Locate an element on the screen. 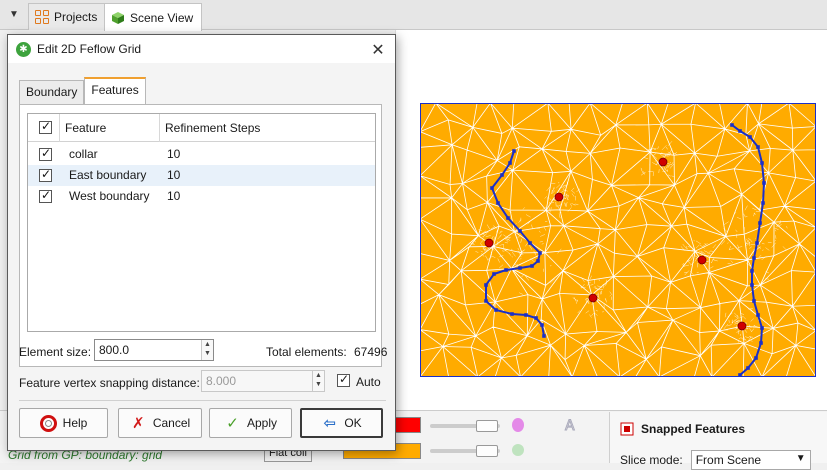  tab-scene-view-label: Scene View is located at coordinates (162, 17).